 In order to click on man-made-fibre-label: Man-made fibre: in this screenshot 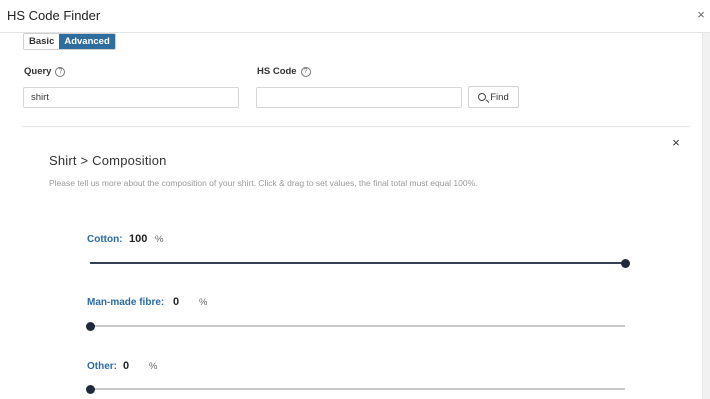, I will do `click(126, 302)`.